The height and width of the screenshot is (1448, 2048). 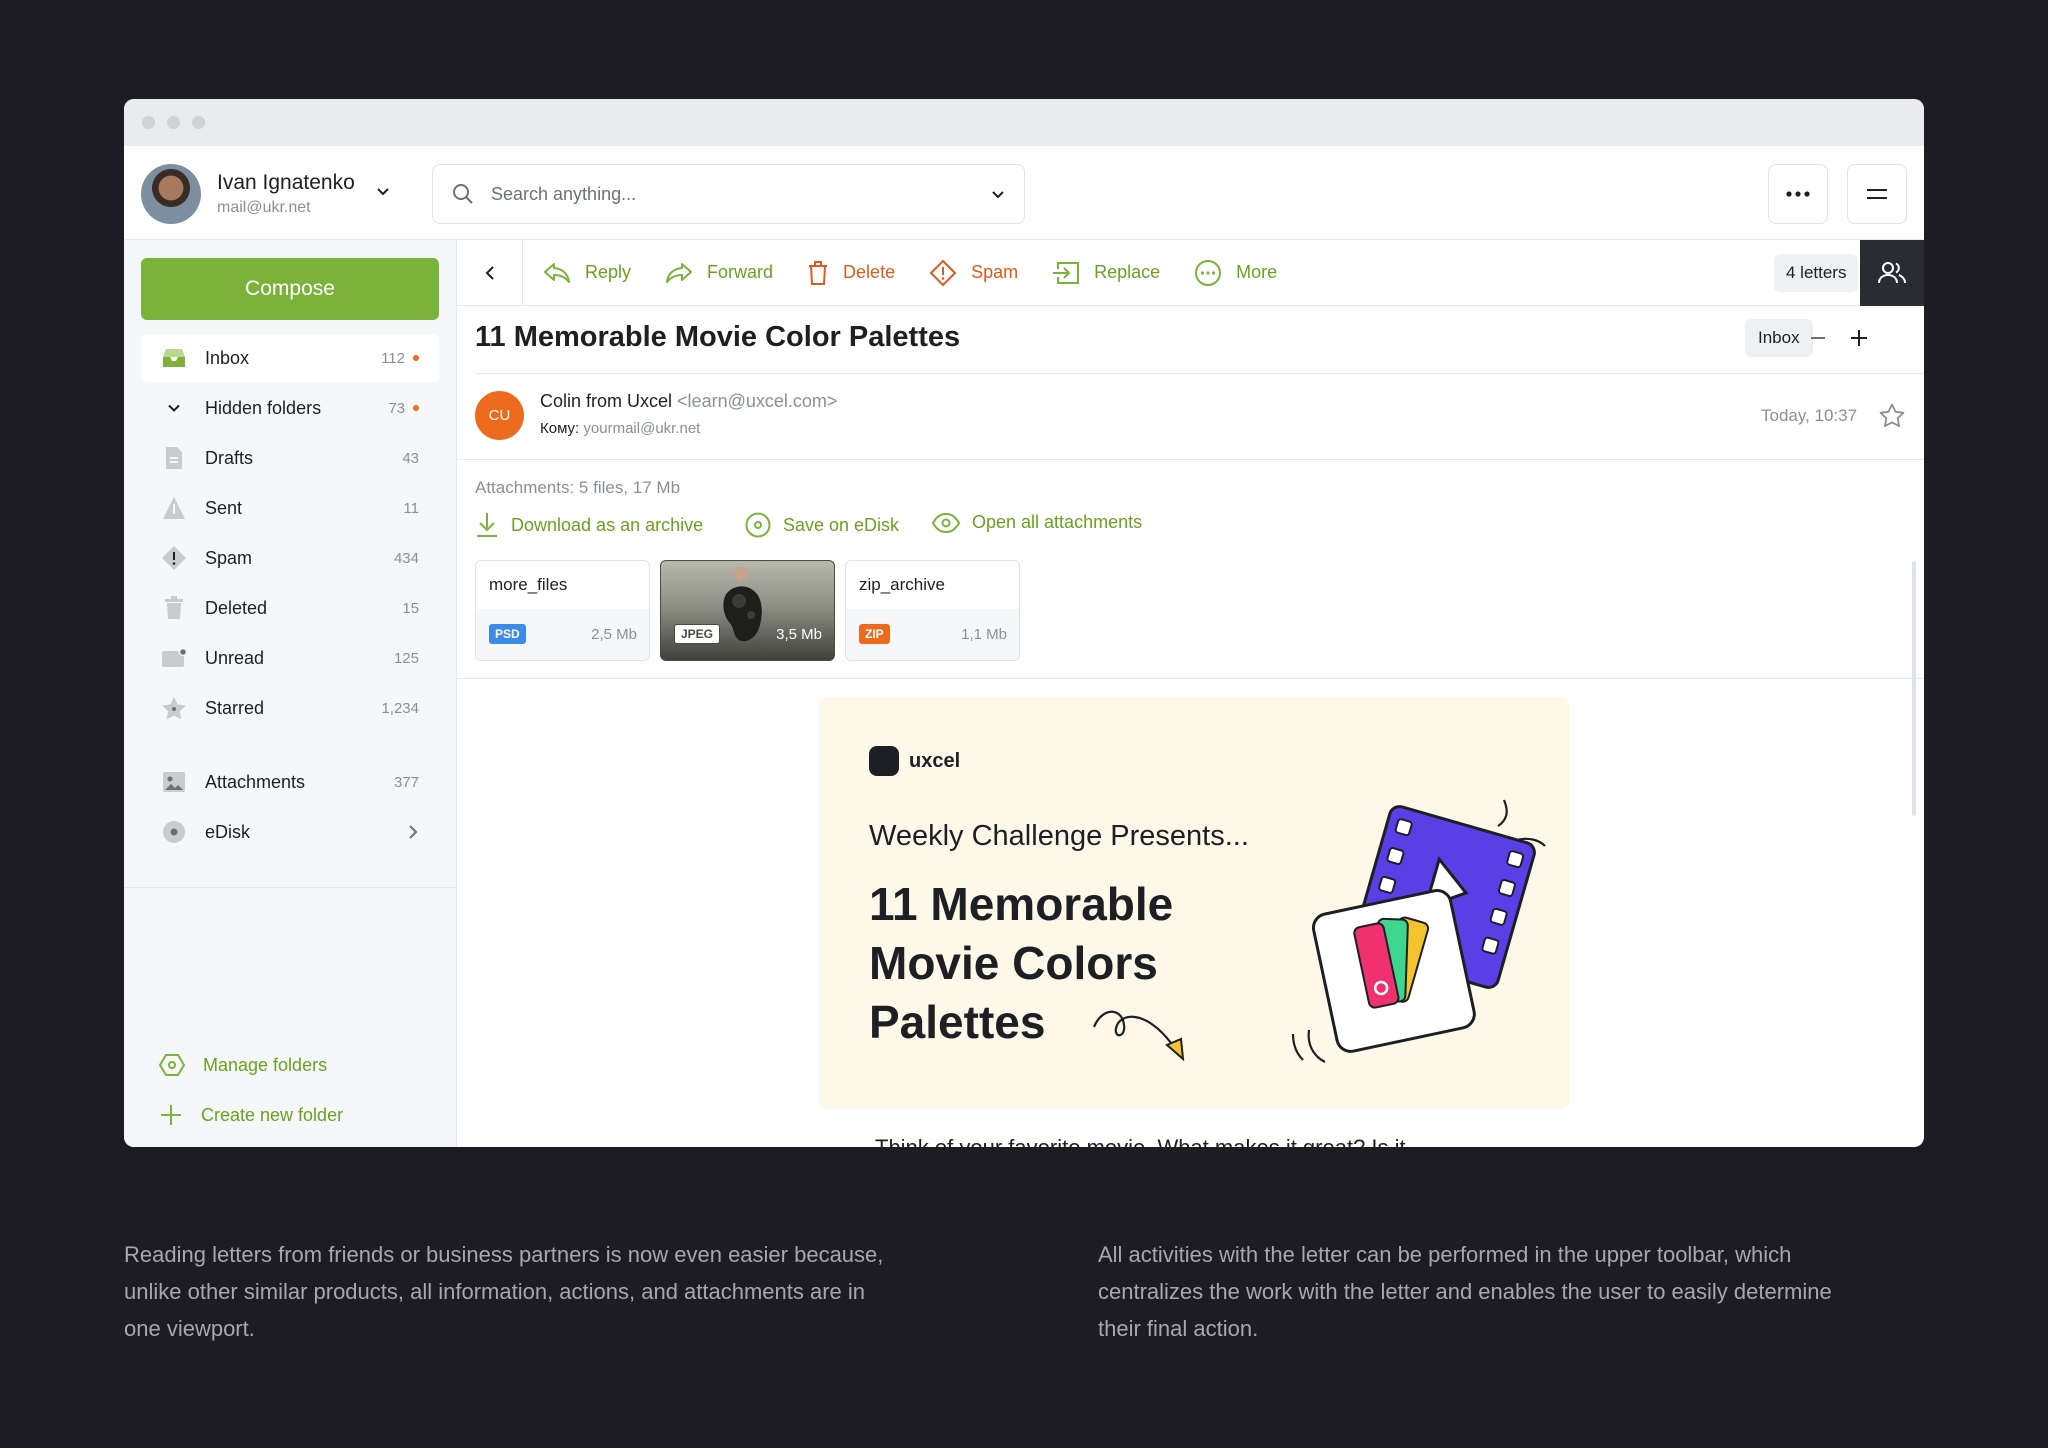 What do you see at coordinates (174, 782) in the screenshot?
I see `image-icon` at bounding box center [174, 782].